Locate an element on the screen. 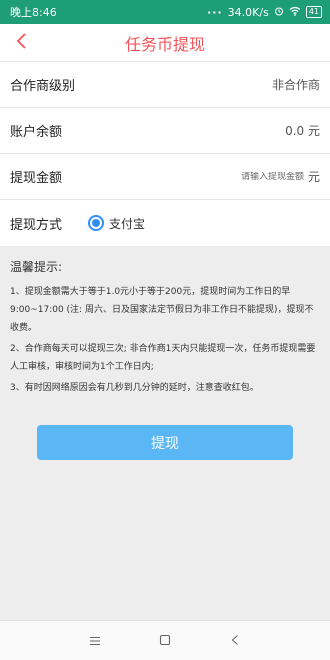 The image size is (330, 660). back-triangle-icon is located at coordinates (235, 640).